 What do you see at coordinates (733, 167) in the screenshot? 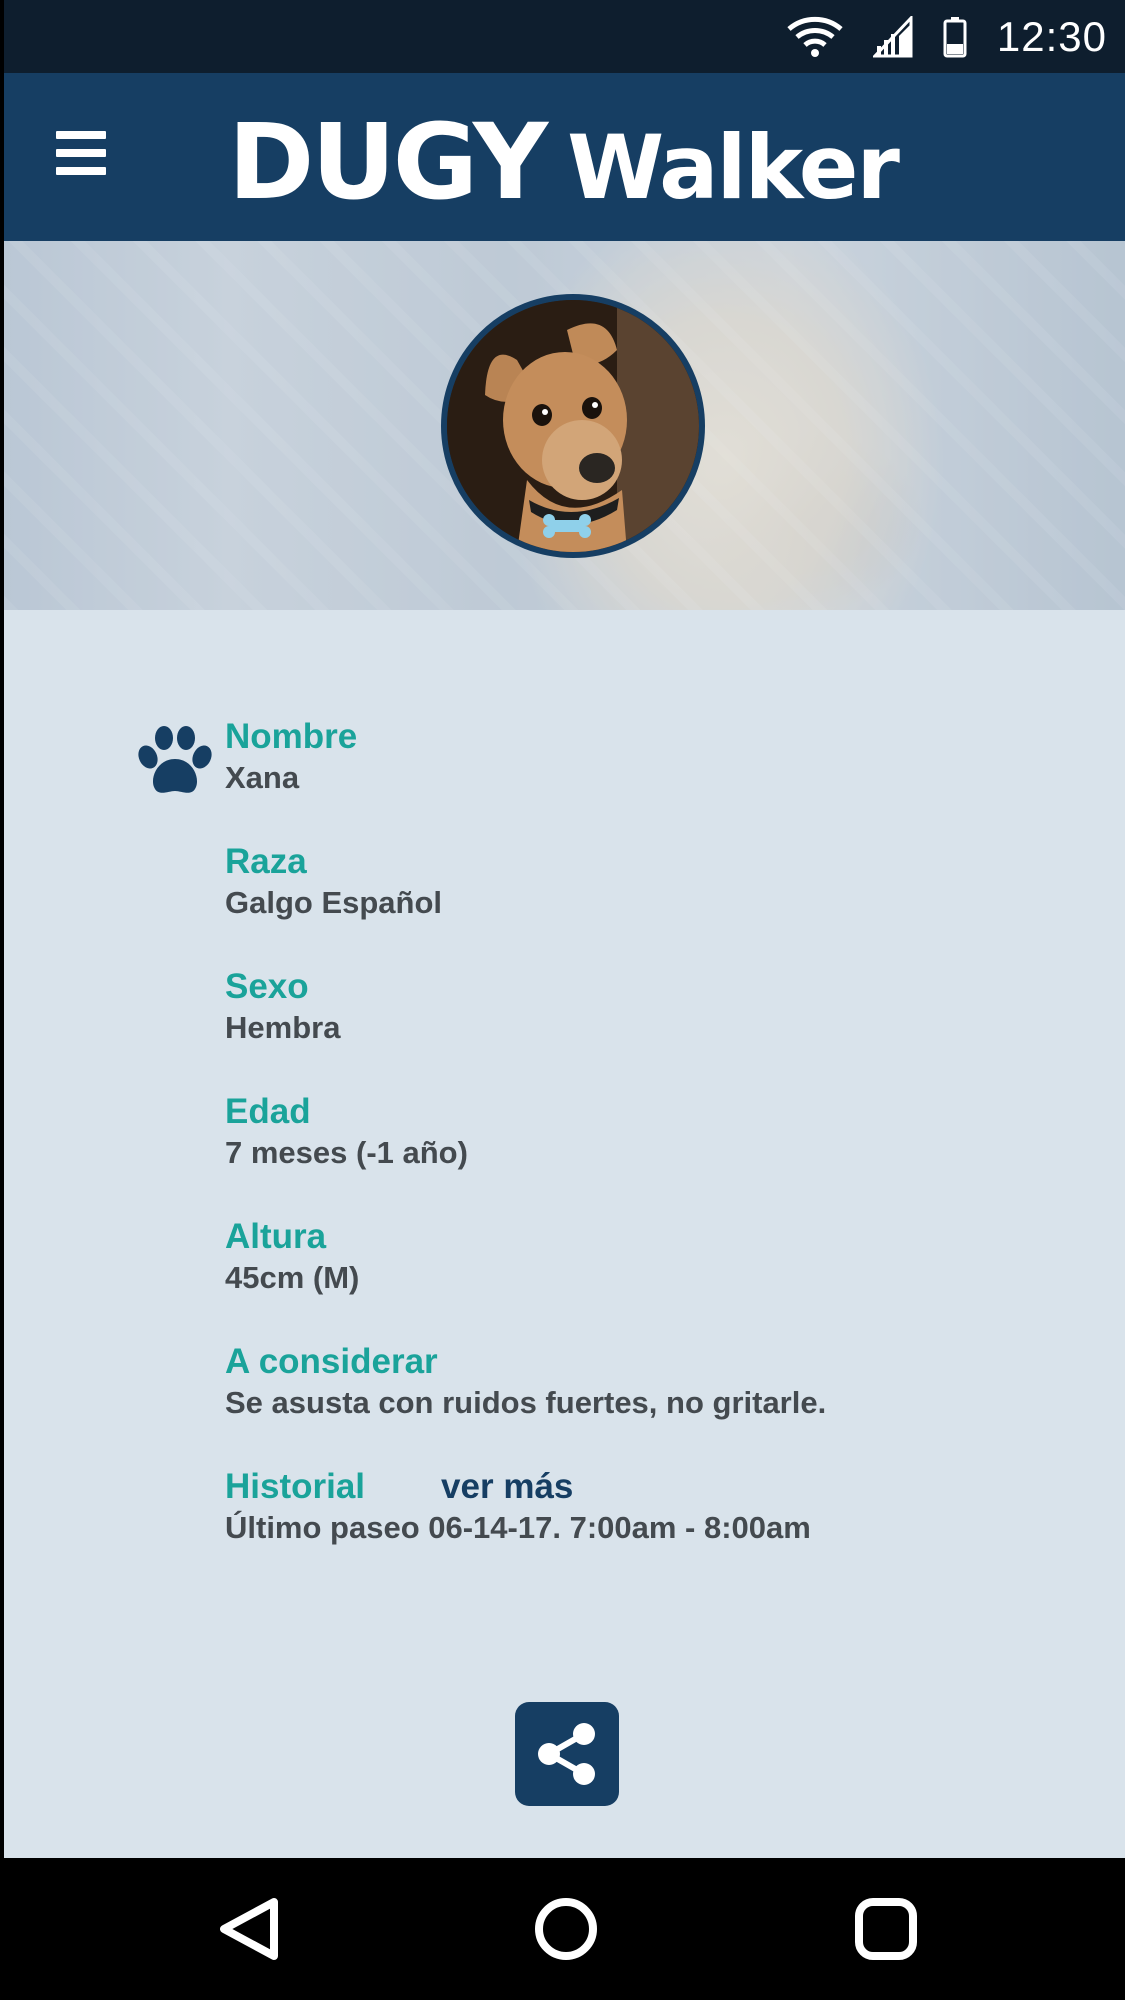
I see `app-subtitle: Walker` at bounding box center [733, 167].